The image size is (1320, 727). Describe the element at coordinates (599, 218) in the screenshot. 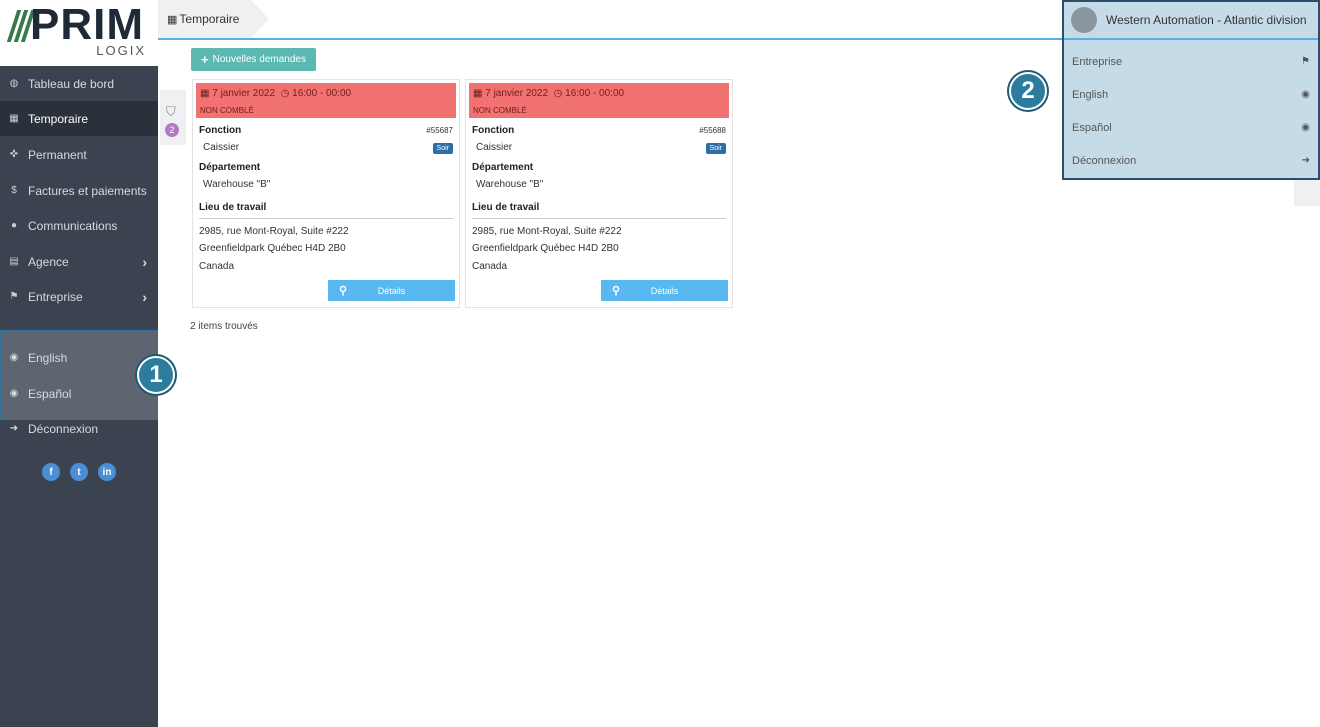

I see `divider` at that location.